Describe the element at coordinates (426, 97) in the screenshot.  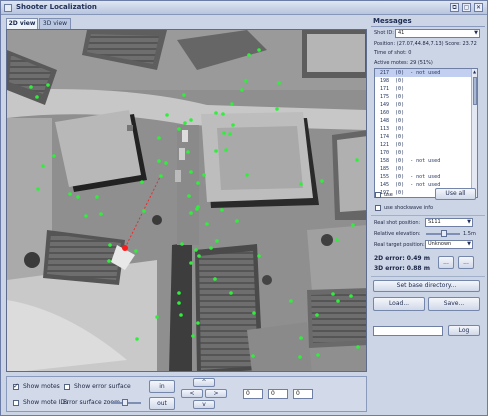
I see `list-item: 175 (0)` at that location.